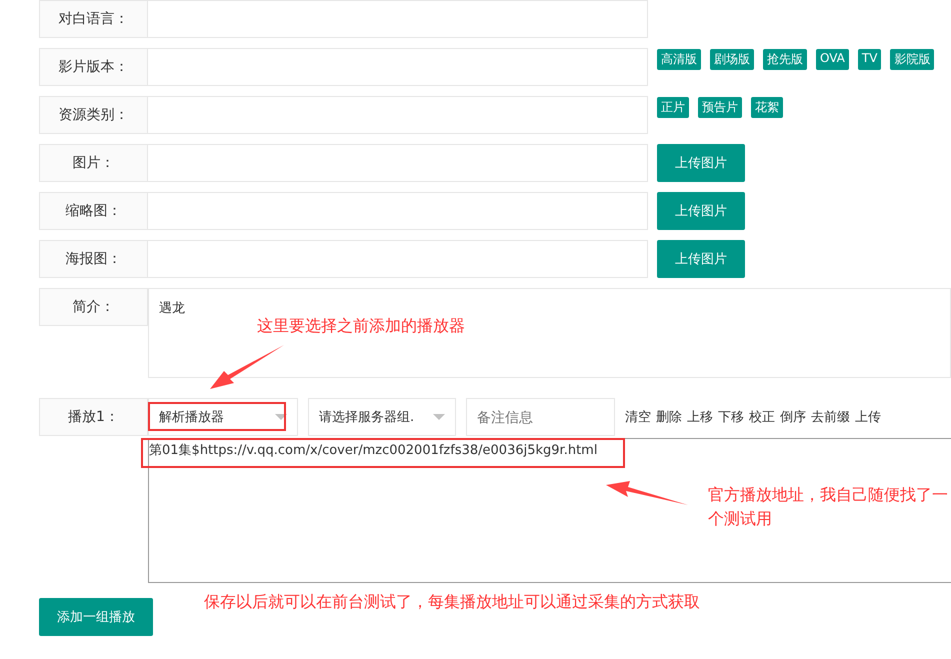 The height and width of the screenshot is (659, 951). I want to click on tag-chip: 花絮, so click(767, 107).